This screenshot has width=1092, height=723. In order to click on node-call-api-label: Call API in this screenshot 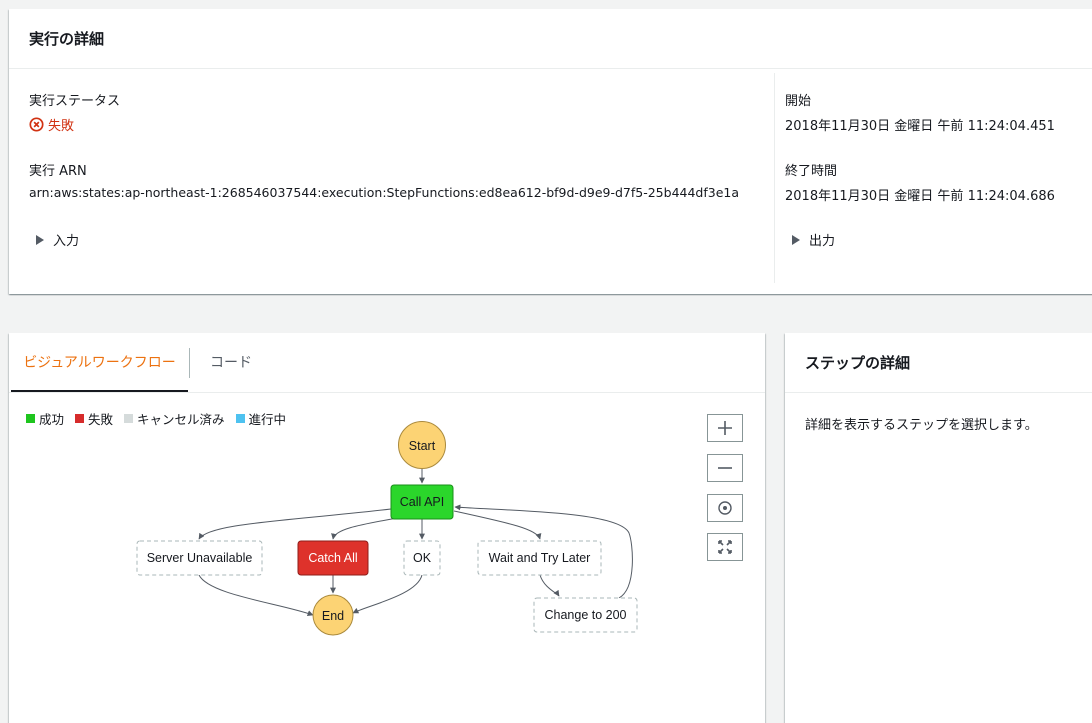, I will do `click(422, 502)`.